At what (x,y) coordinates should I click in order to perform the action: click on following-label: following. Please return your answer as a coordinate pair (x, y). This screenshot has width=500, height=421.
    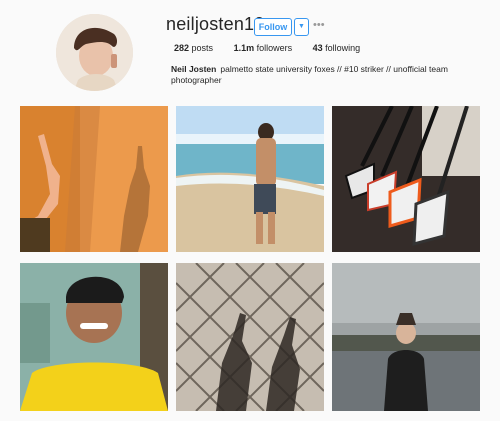
    Looking at the image, I should click on (343, 48).